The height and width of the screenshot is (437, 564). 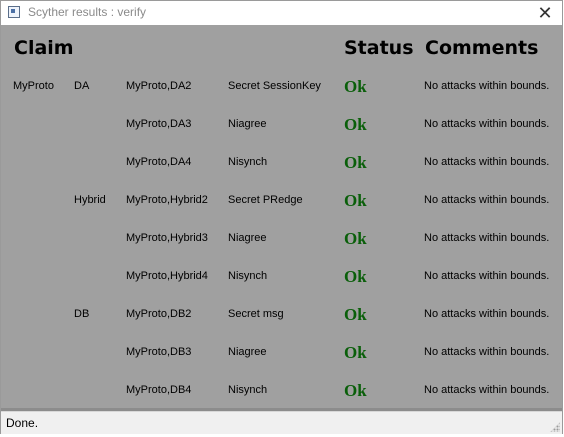 I want to click on title-bar: Scyther results : verify ✕, so click(x=281, y=13).